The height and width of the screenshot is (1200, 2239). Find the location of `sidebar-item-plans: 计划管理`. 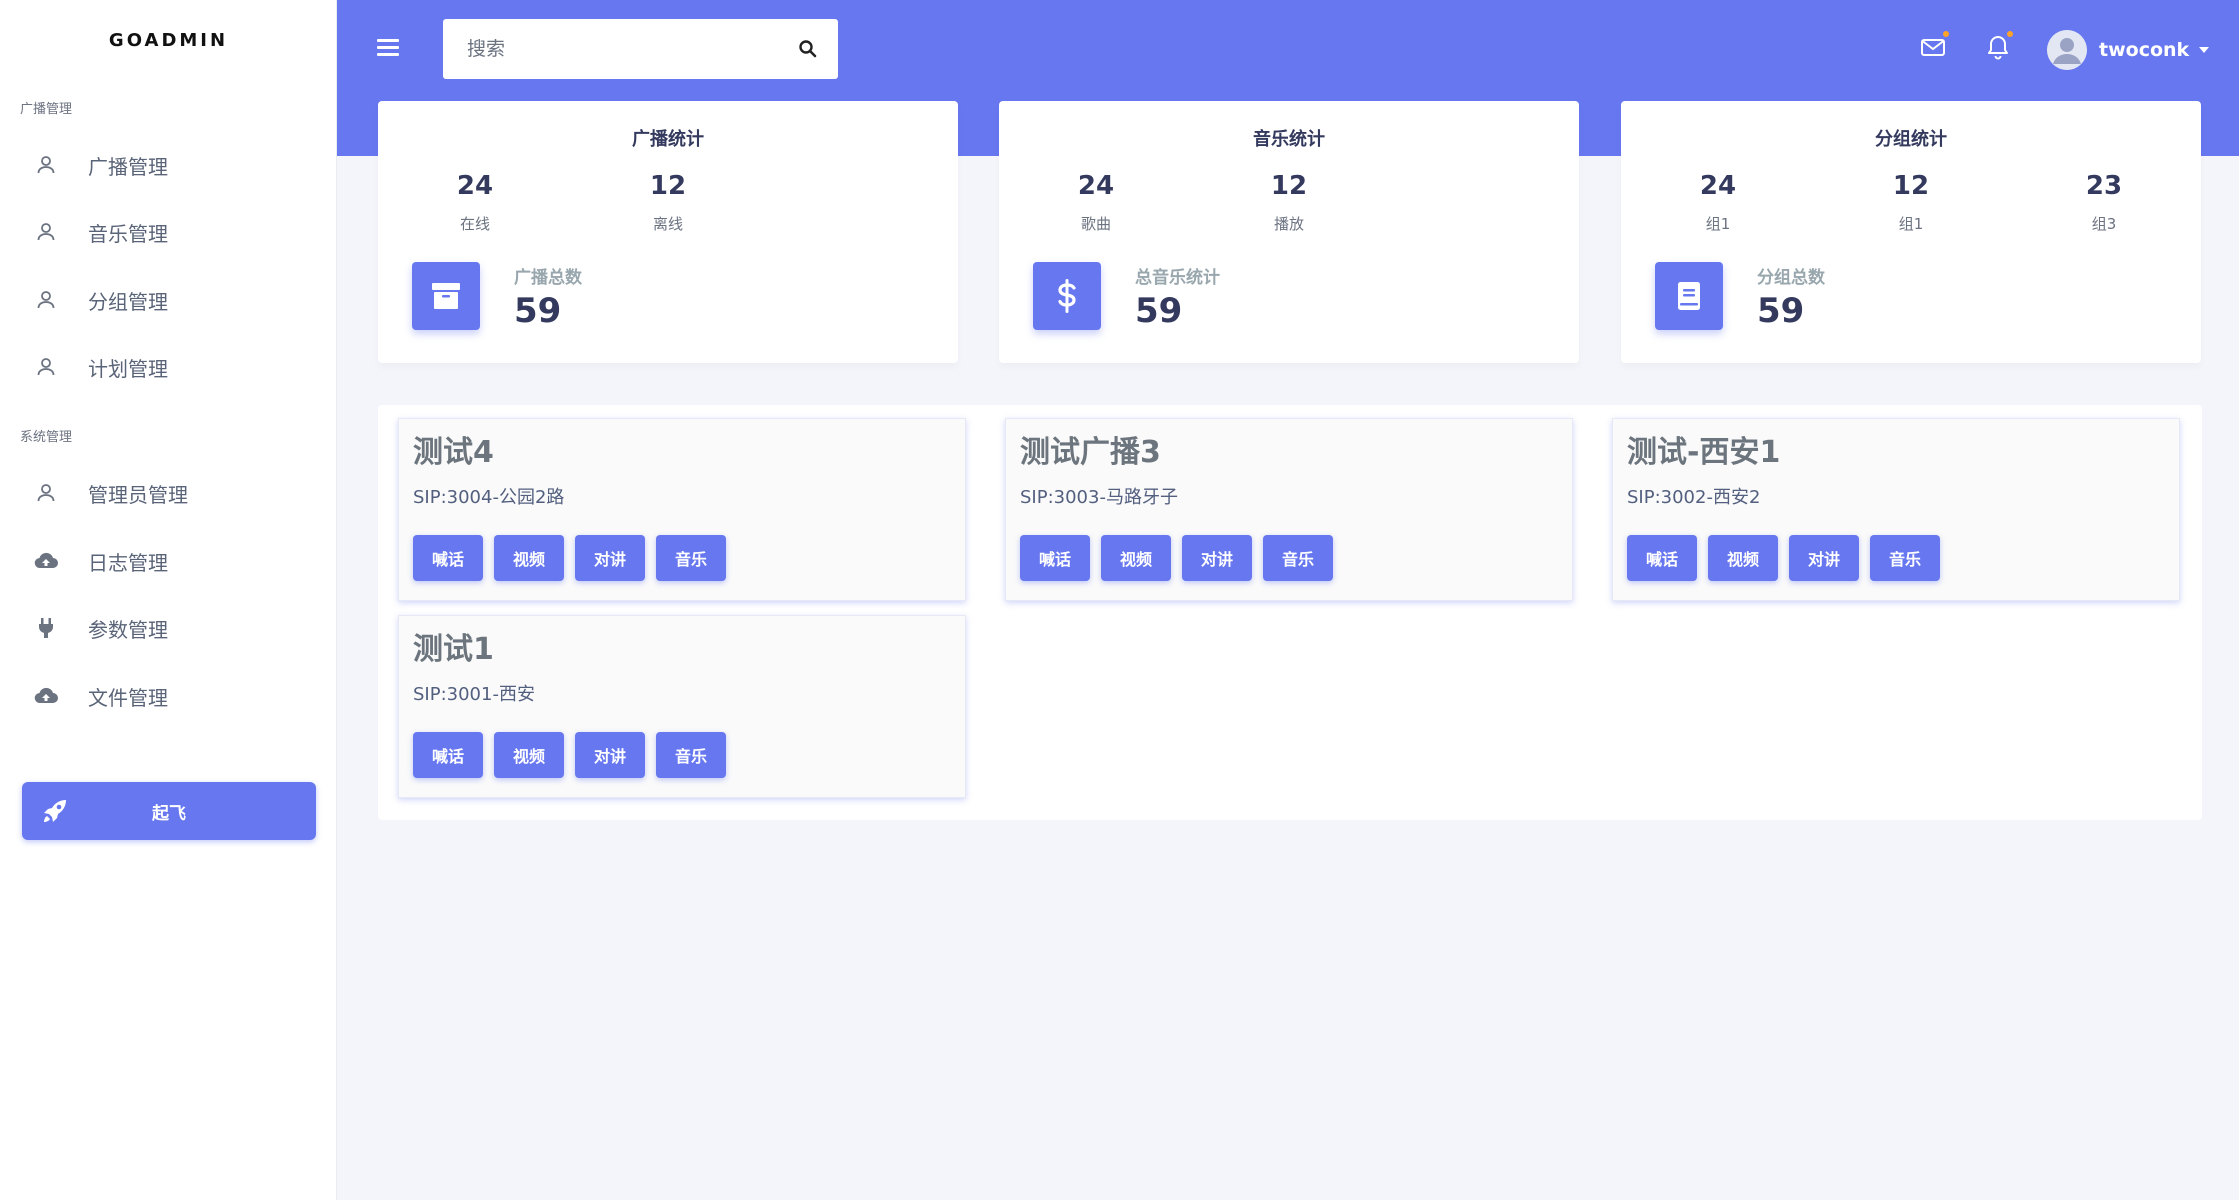

sidebar-item-plans: 计划管理 is located at coordinates (179, 367).